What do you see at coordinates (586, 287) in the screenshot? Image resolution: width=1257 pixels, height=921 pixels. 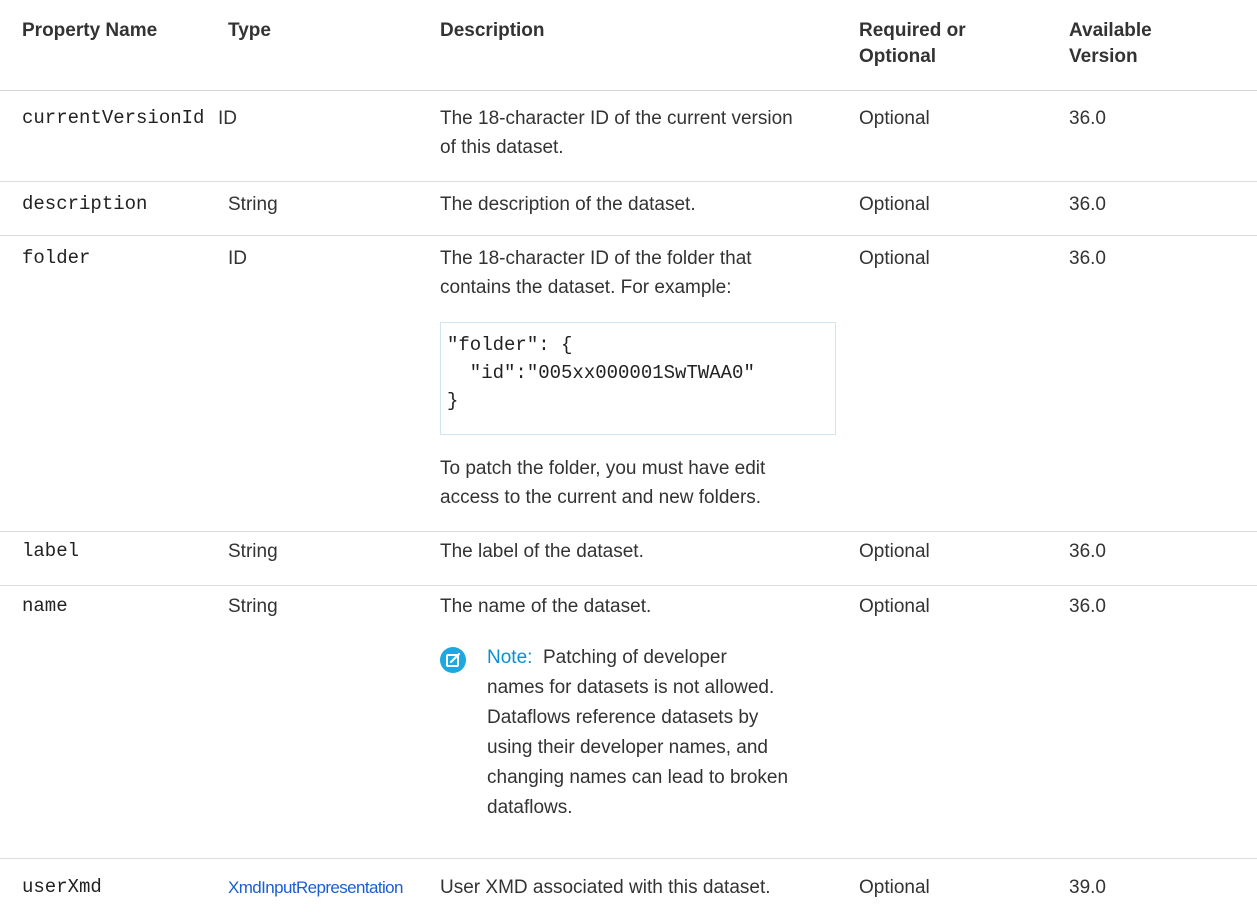 I see `description-line: contains the dataset. For example:` at bounding box center [586, 287].